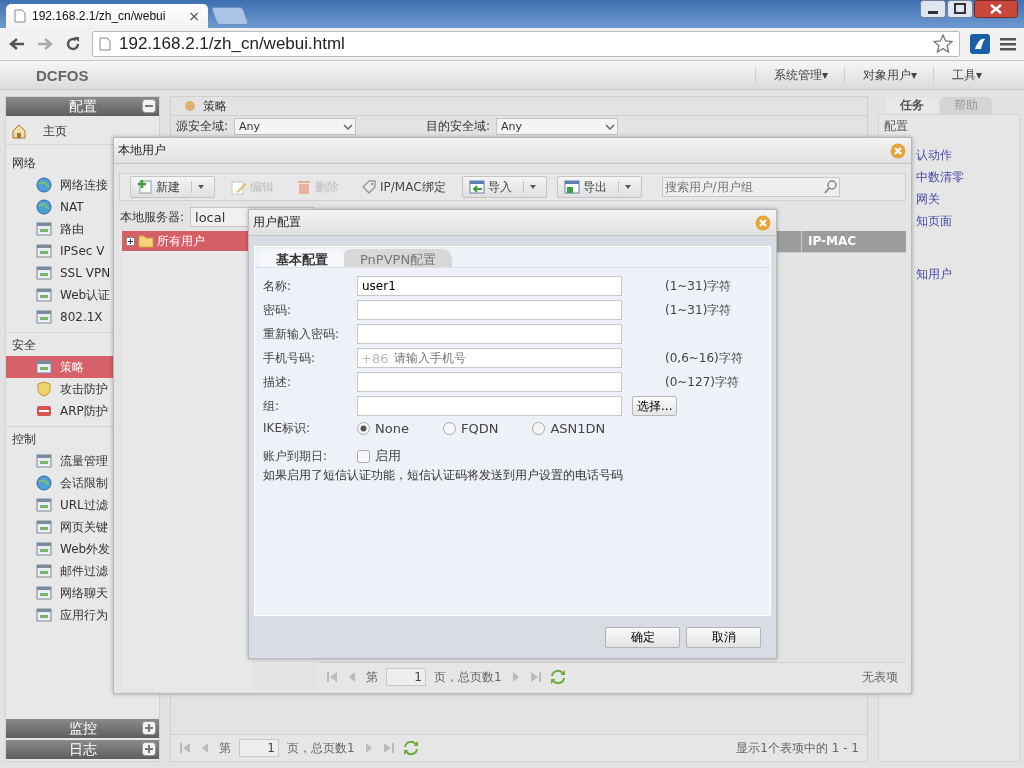 This screenshot has width=1024, height=768. I want to click on back-icon, so click(17, 44).